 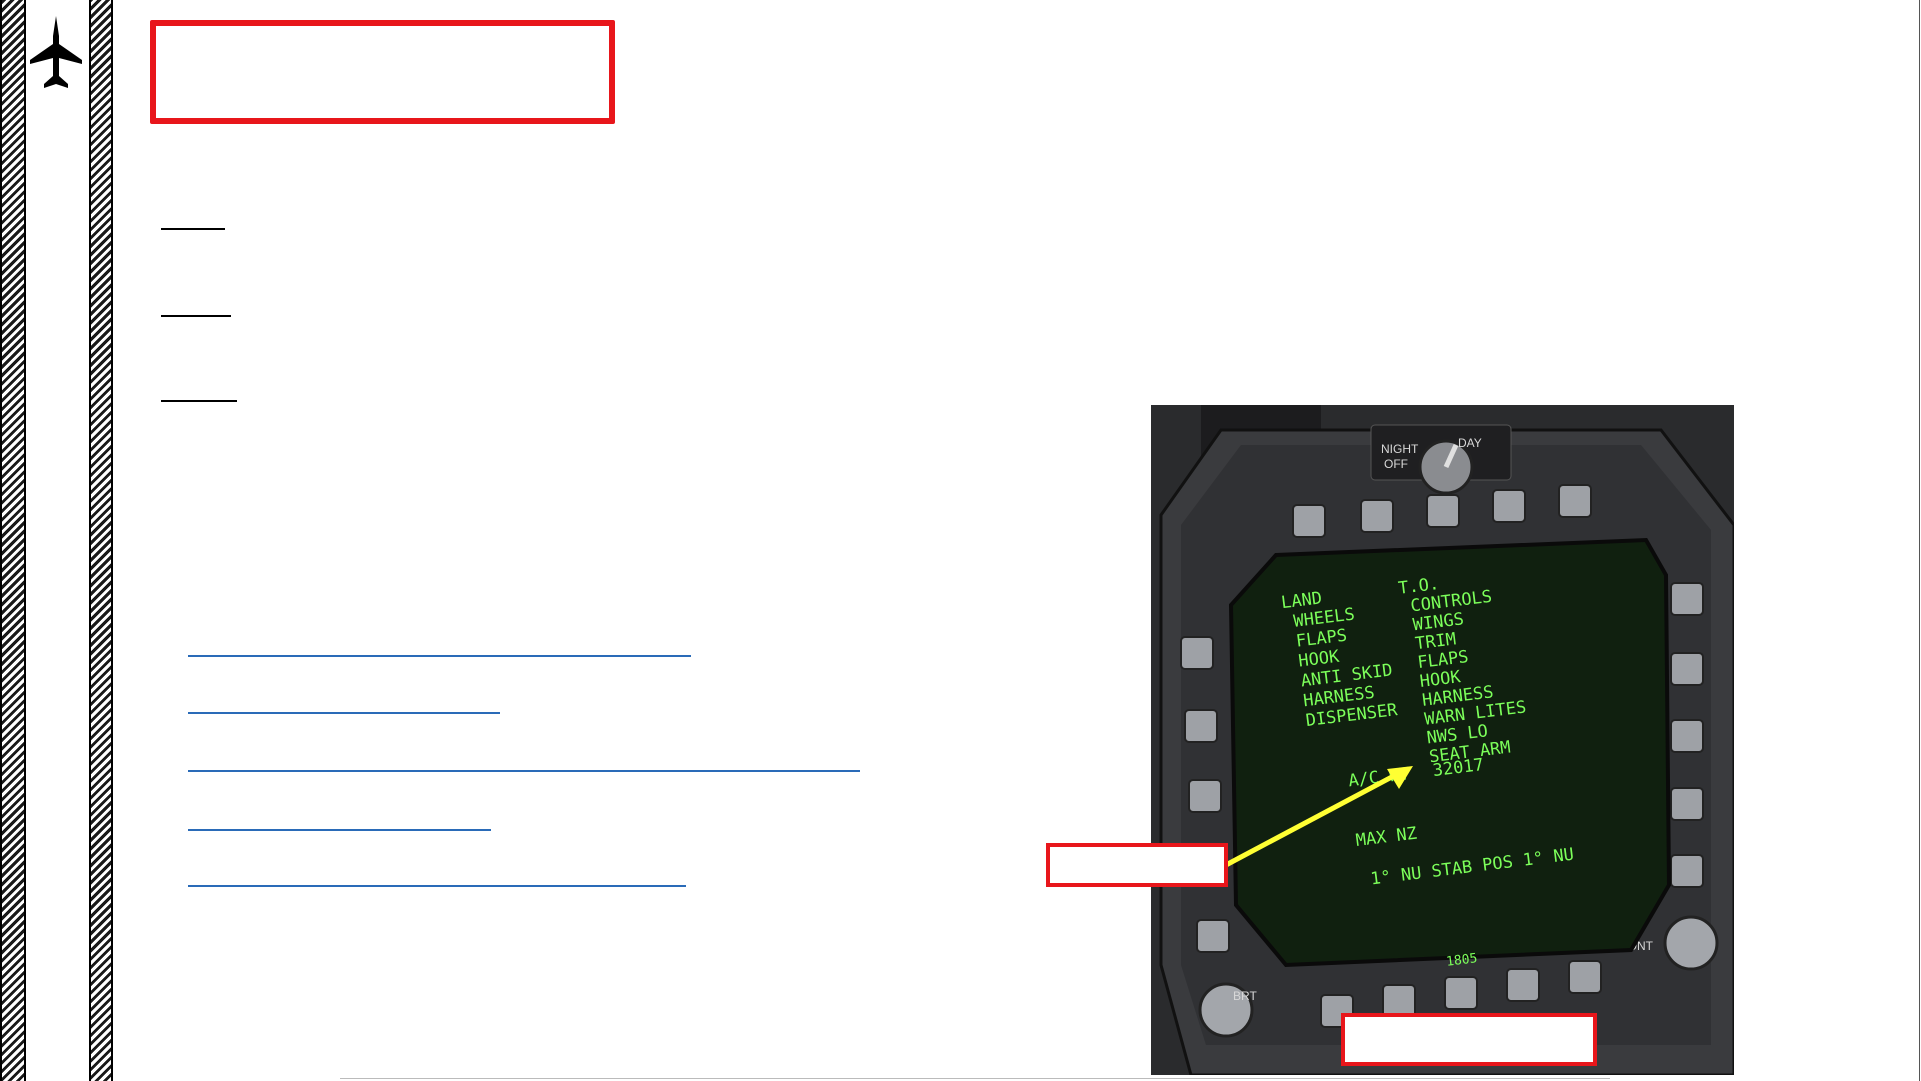 What do you see at coordinates (975, 1078) in the screenshot?
I see `footer-rule` at bounding box center [975, 1078].